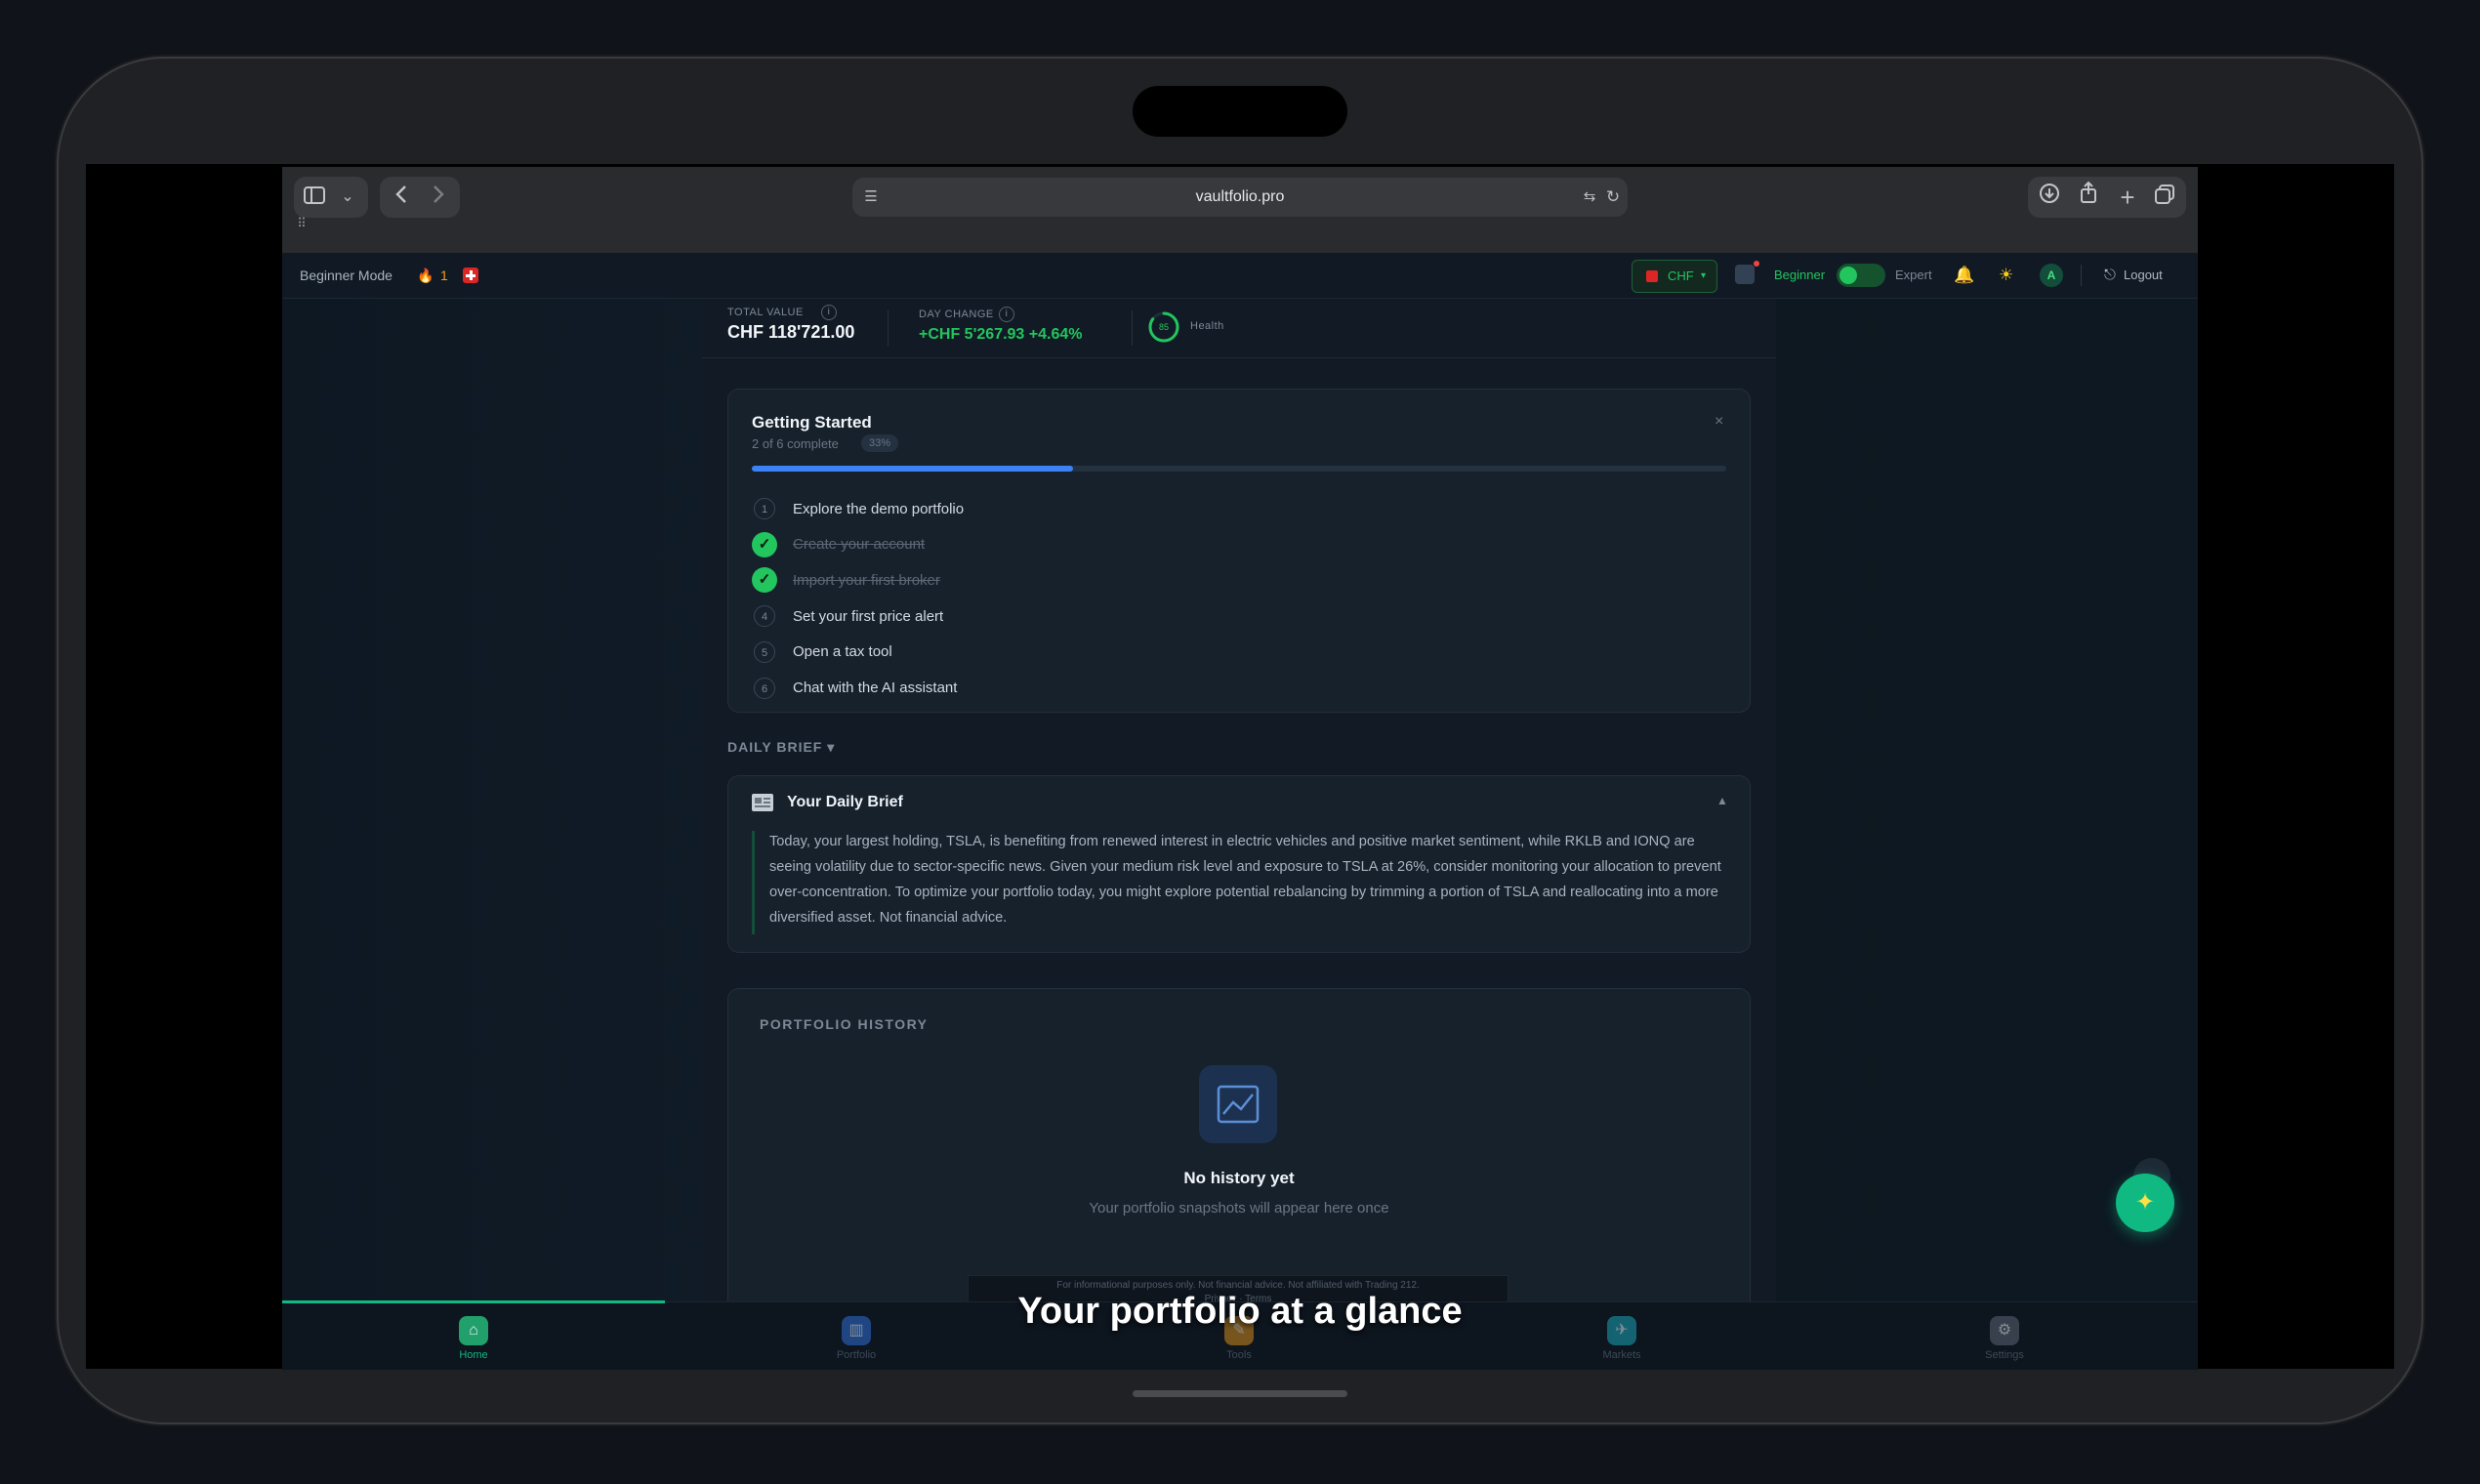 The image size is (2480, 1484). I want to click on nav-label: Portfolio, so click(857, 1355).